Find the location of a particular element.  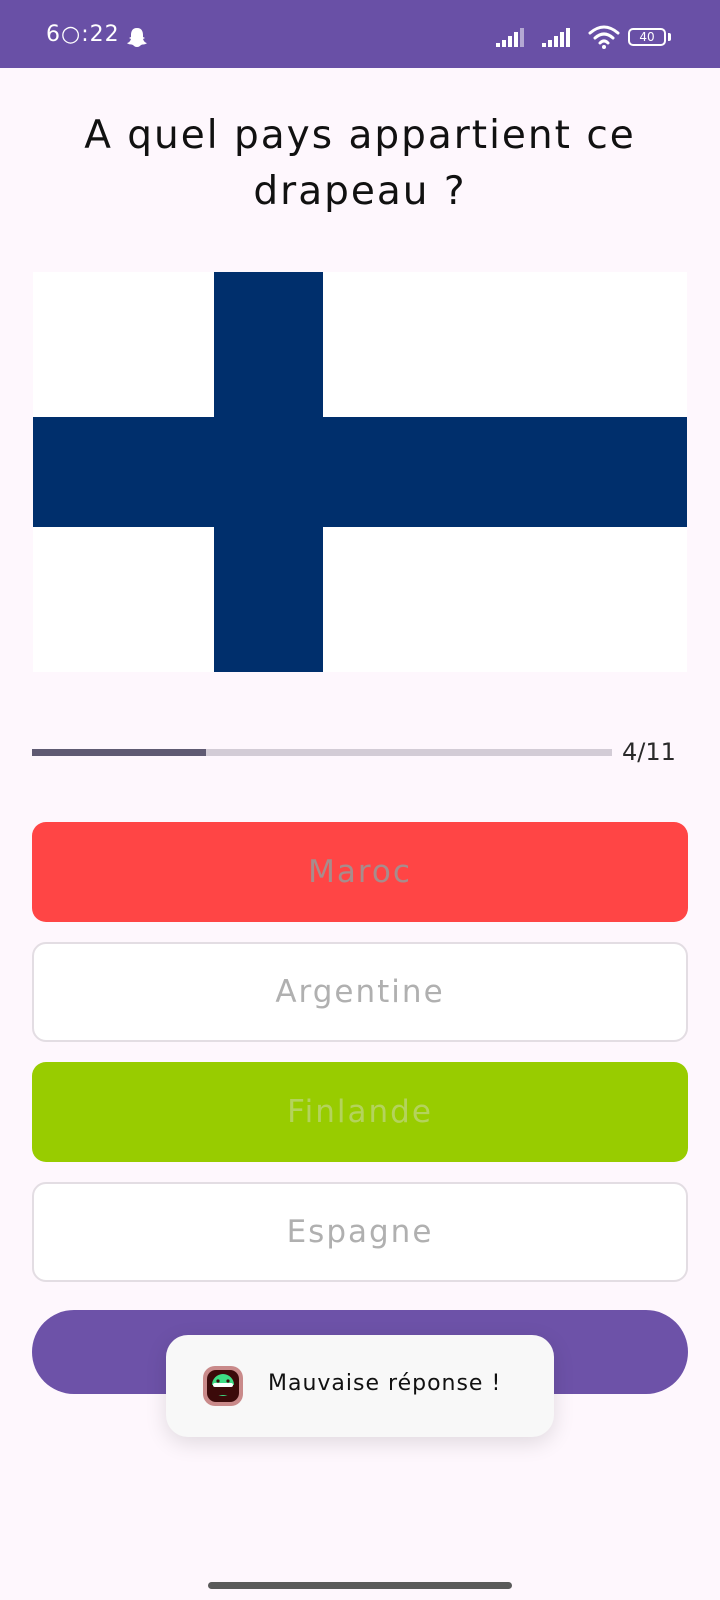

app-icon is located at coordinates (223, 1386).